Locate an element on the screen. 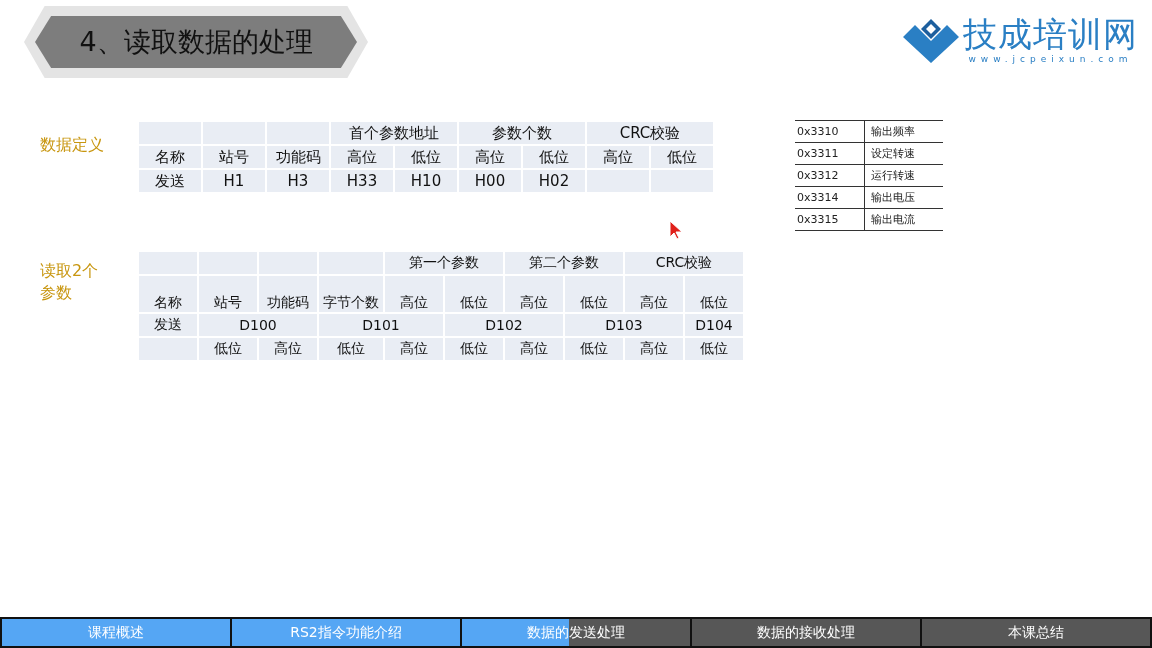 The width and height of the screenshot is (1152, 648). table-cell: 字节个数 is located at coordinates (351, 294).